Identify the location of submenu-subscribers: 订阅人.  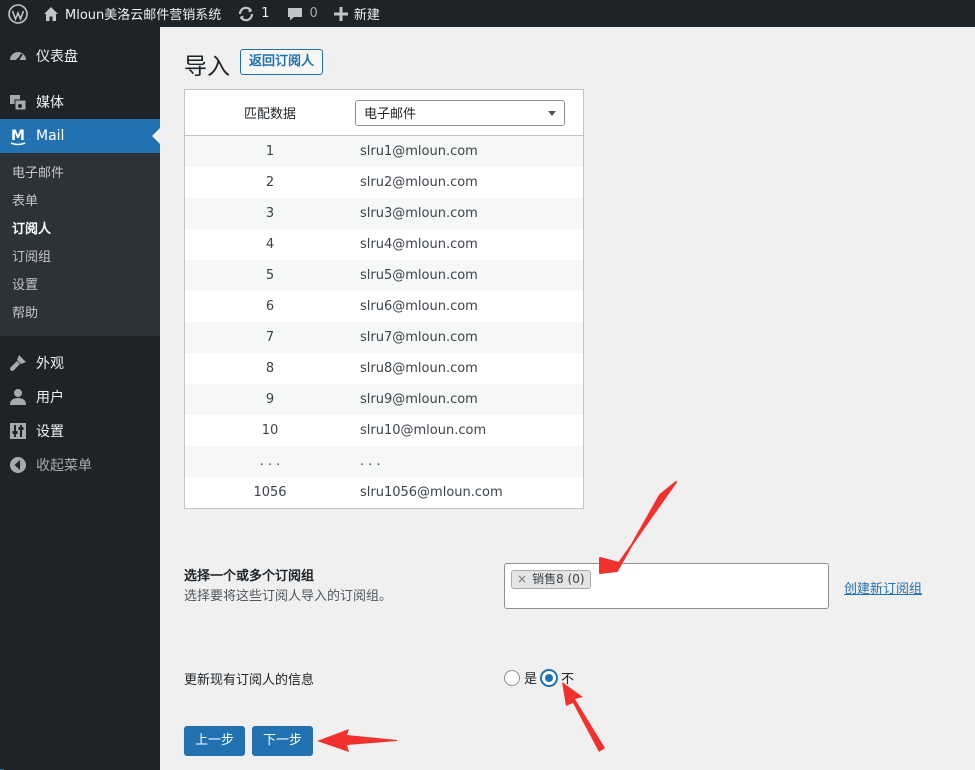
(80, 230).